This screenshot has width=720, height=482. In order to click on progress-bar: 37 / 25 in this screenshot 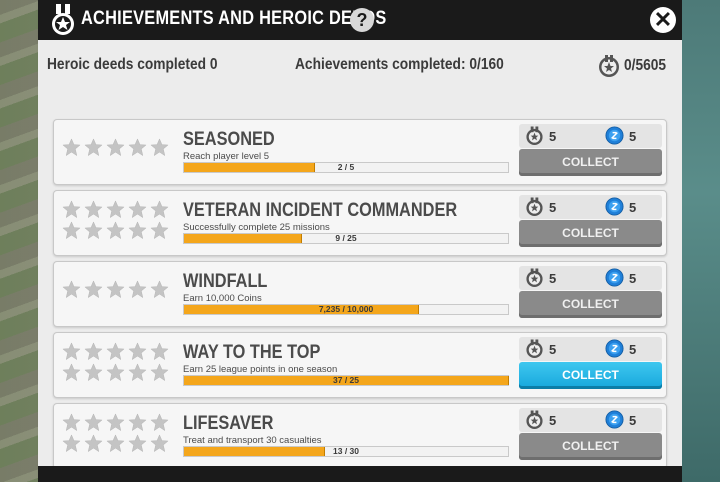, I will do `click(346, 380)`.